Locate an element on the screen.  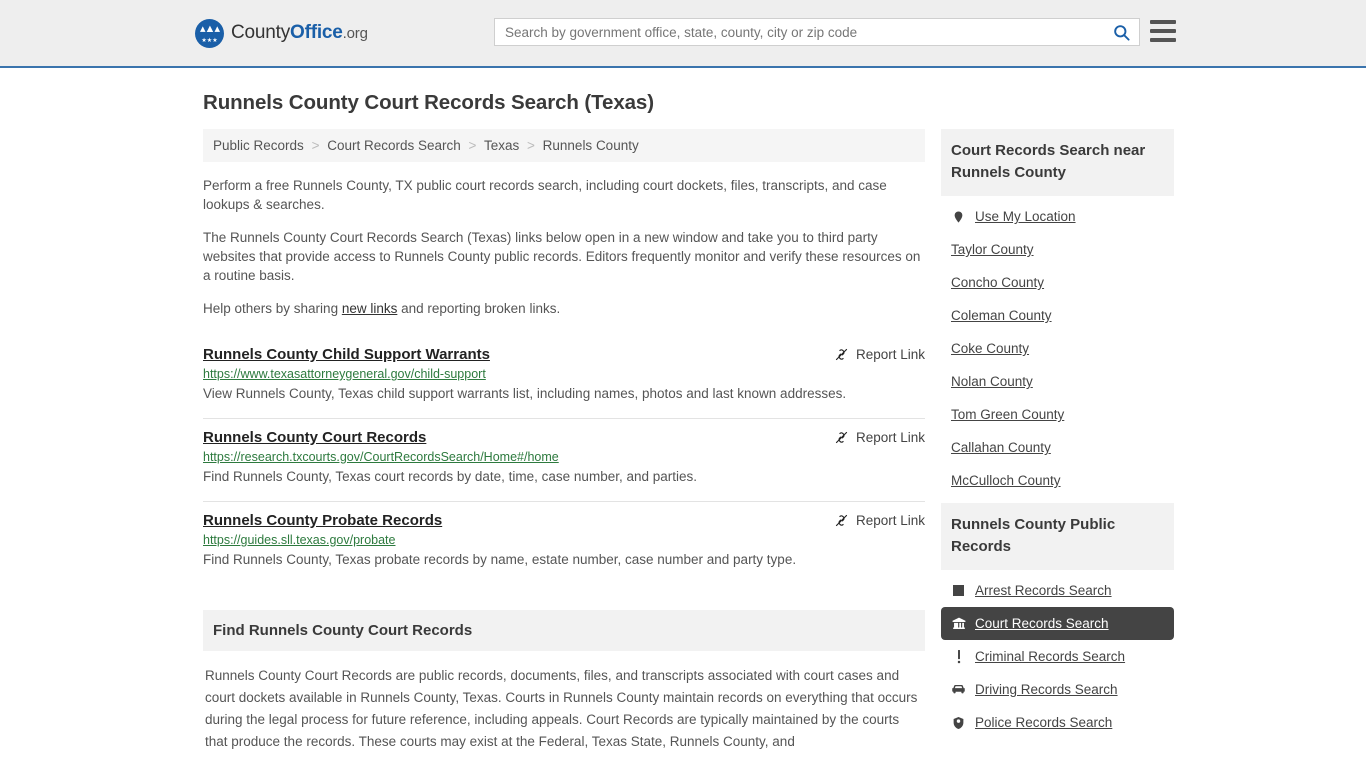
find-records-heading: Find Runnels County Court Records is located at coordinates (564, 630).